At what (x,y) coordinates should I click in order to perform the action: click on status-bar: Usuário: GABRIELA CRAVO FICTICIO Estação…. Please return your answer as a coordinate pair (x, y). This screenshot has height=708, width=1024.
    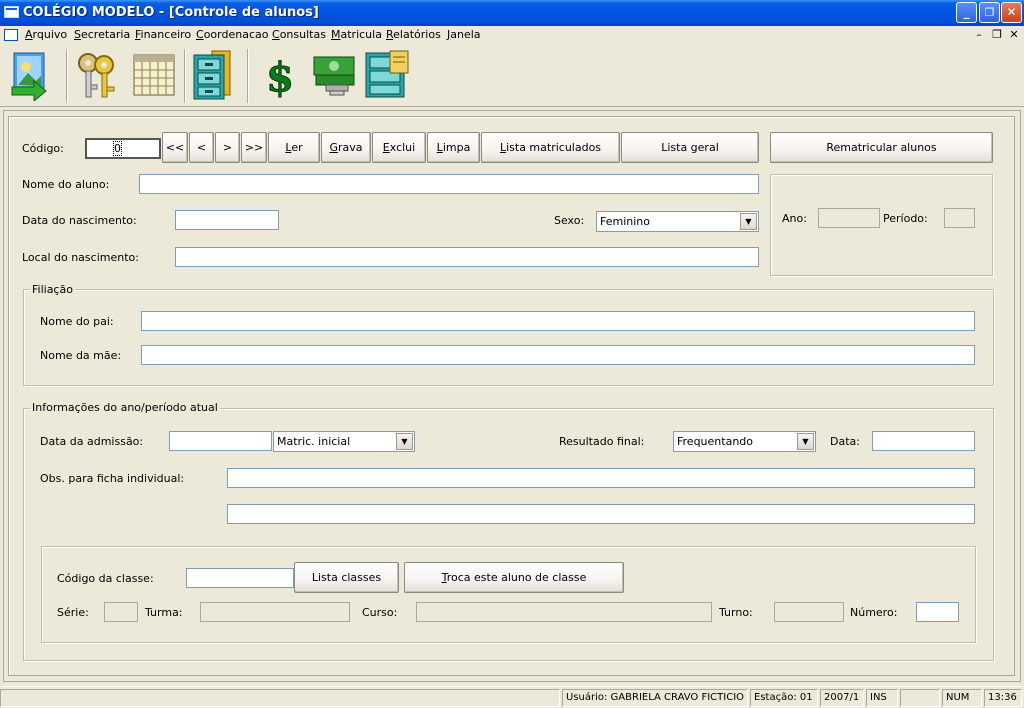
    Looking at the image, I should click on (512, 697).